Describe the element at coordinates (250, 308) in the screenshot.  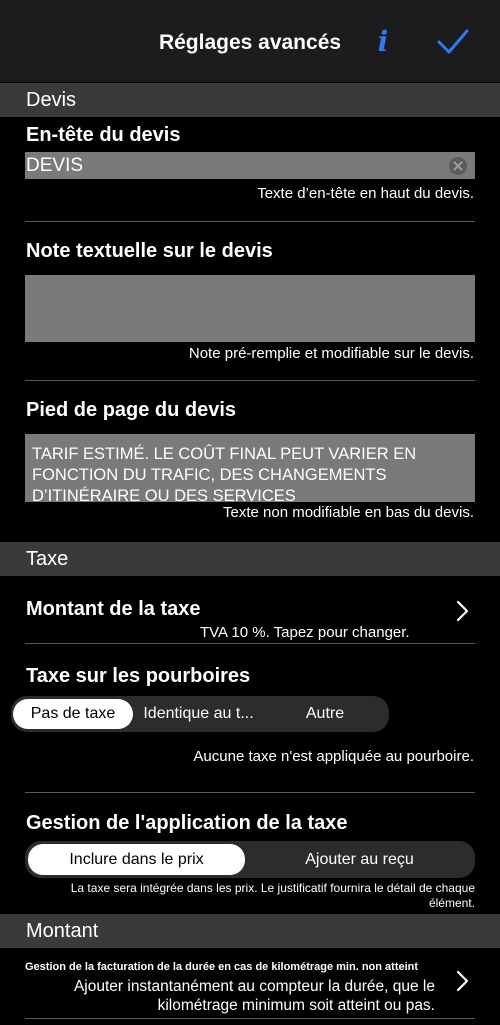
I see `note-field` at that location.